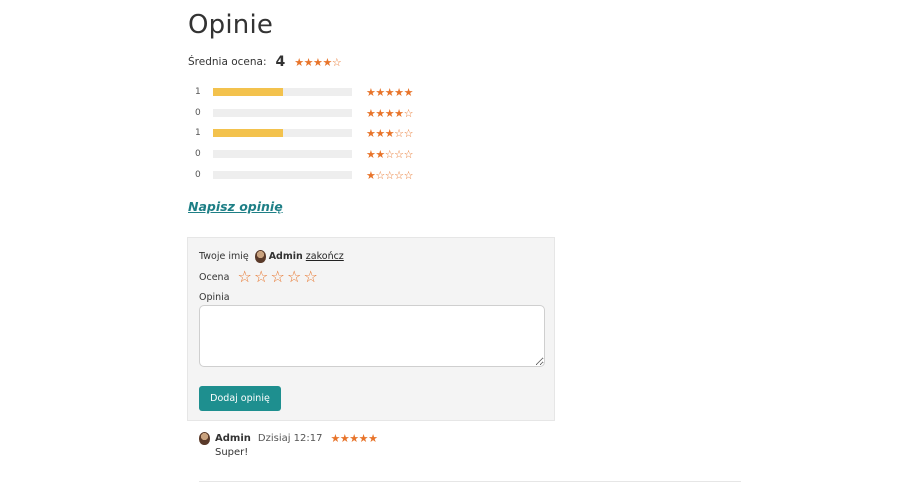 The height and width of the screenshot is (483, 920). I want to click on rating-row: Ocena ☆ ☆ ☆ ☆ ☆, so click(259, 277).